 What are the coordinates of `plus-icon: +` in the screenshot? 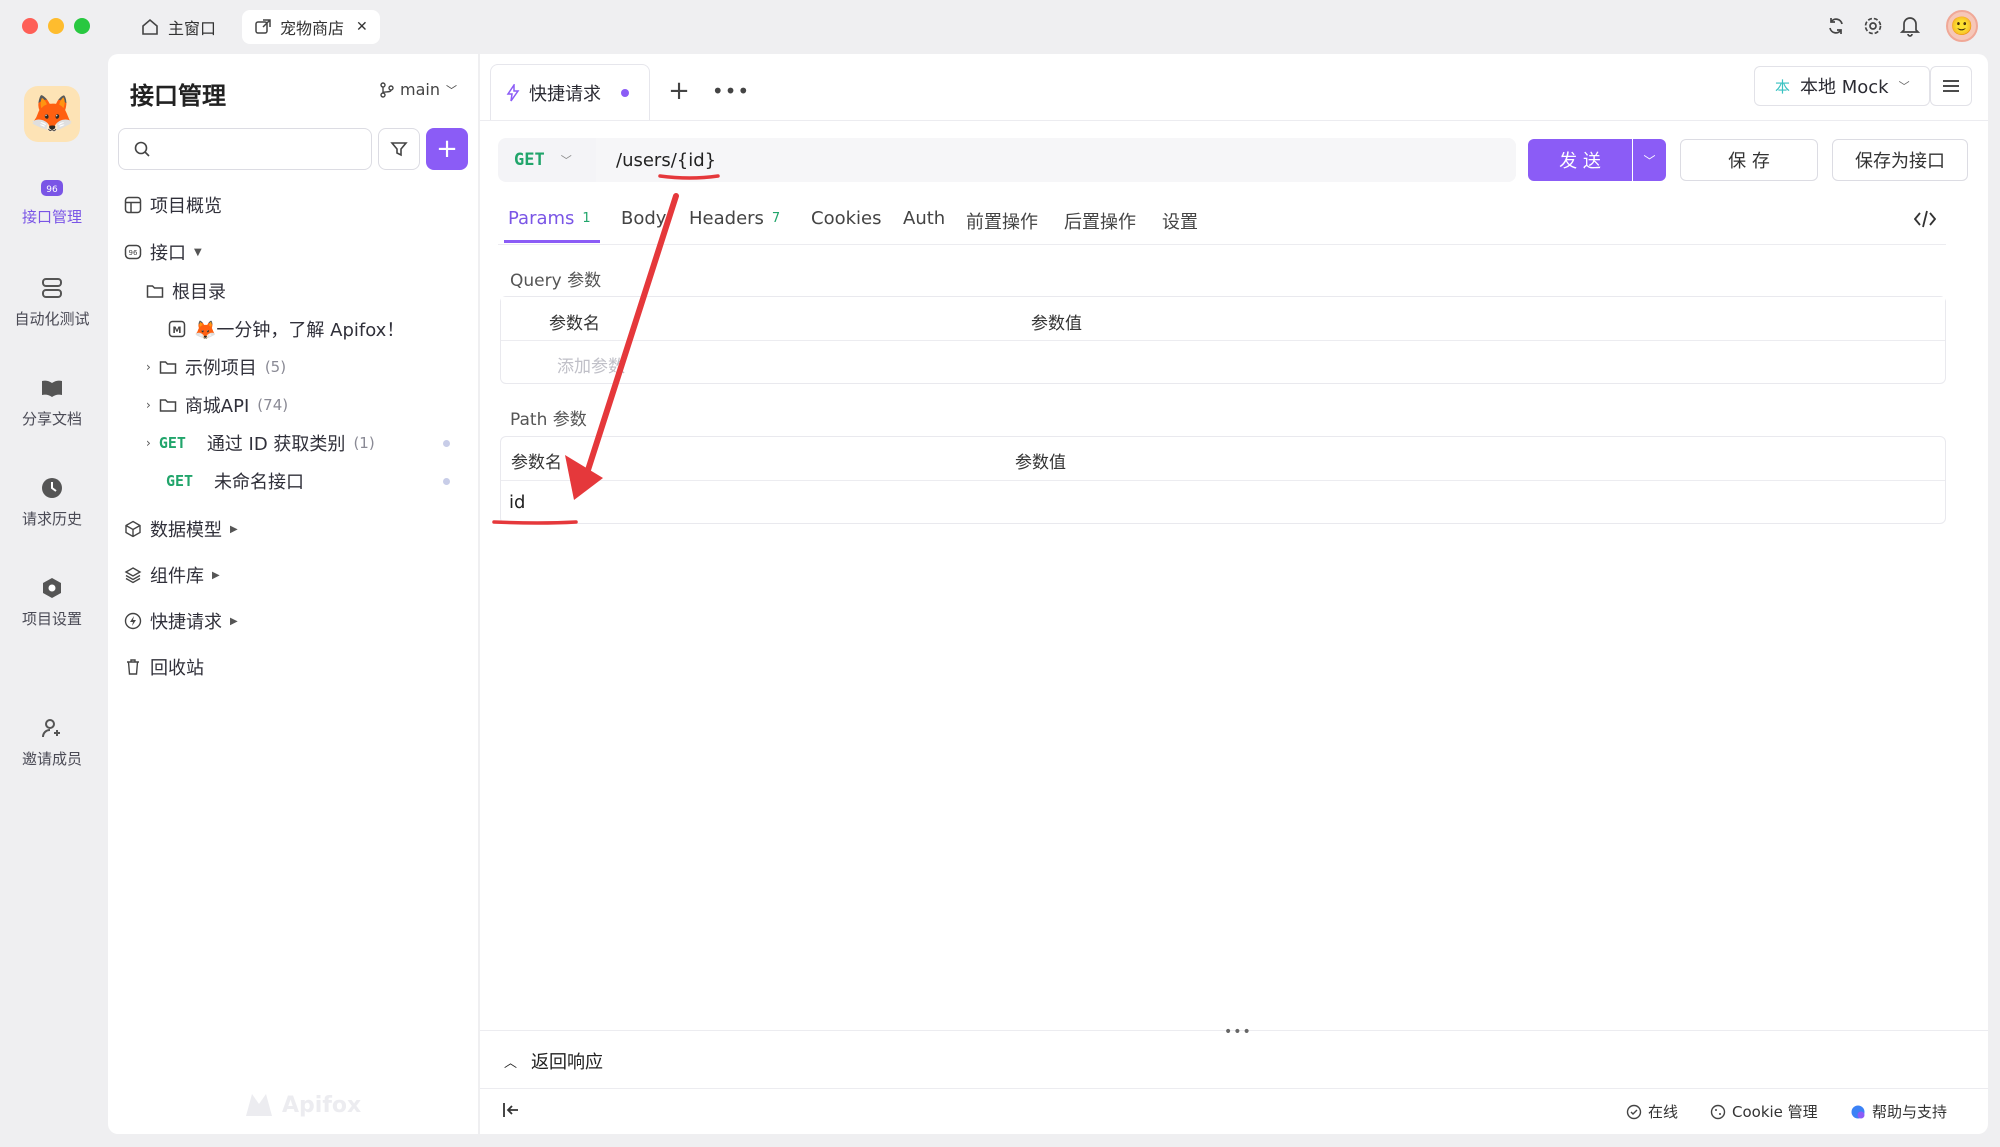 It's located at (679, 91).